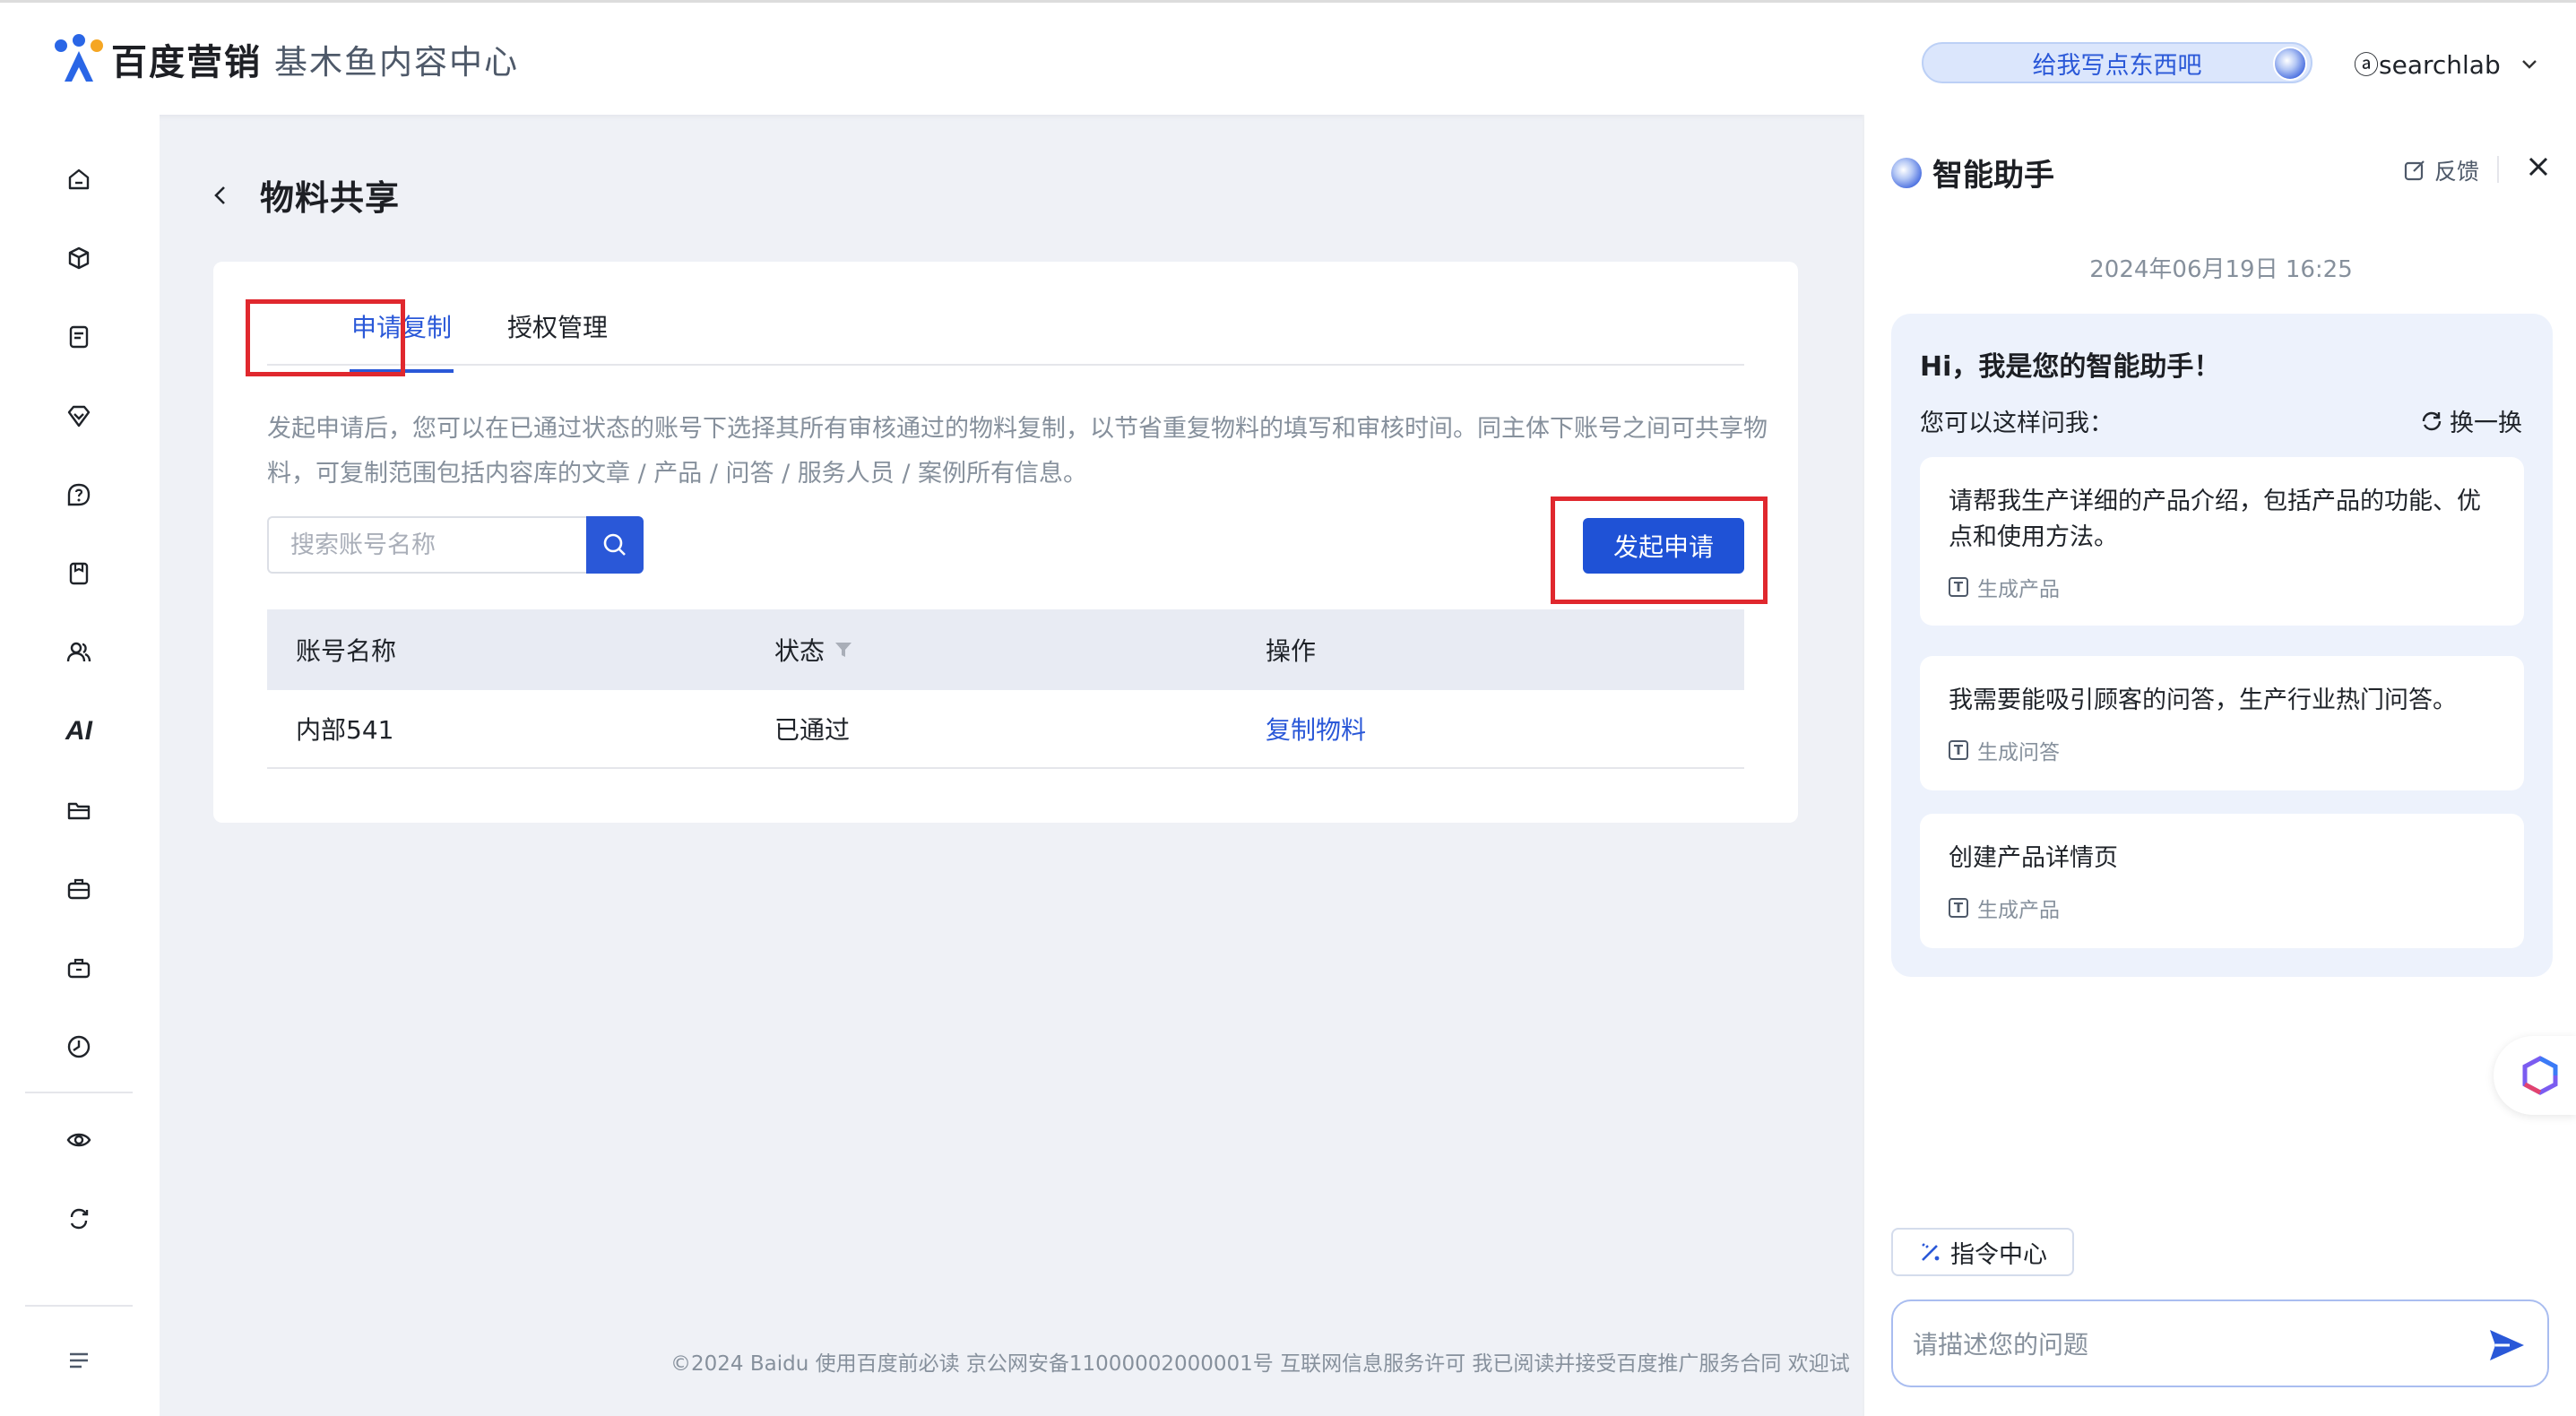 The image size is (2576, 1416). Describe the element at coordinates (79, 810) in the screenshot. I see `folder-icon` at that location.